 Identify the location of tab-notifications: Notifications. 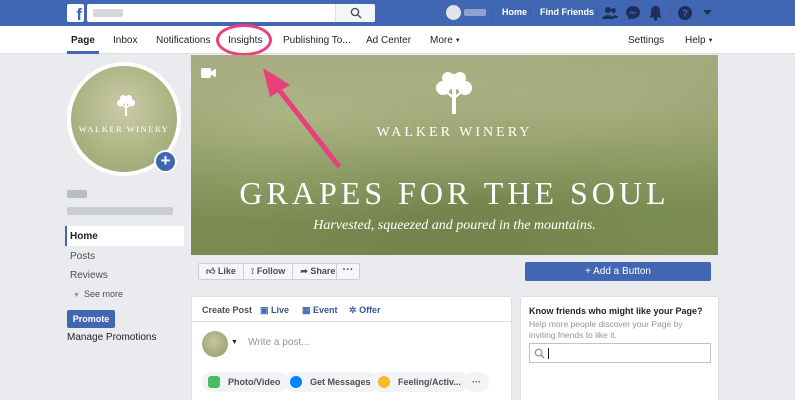
(183, 40).